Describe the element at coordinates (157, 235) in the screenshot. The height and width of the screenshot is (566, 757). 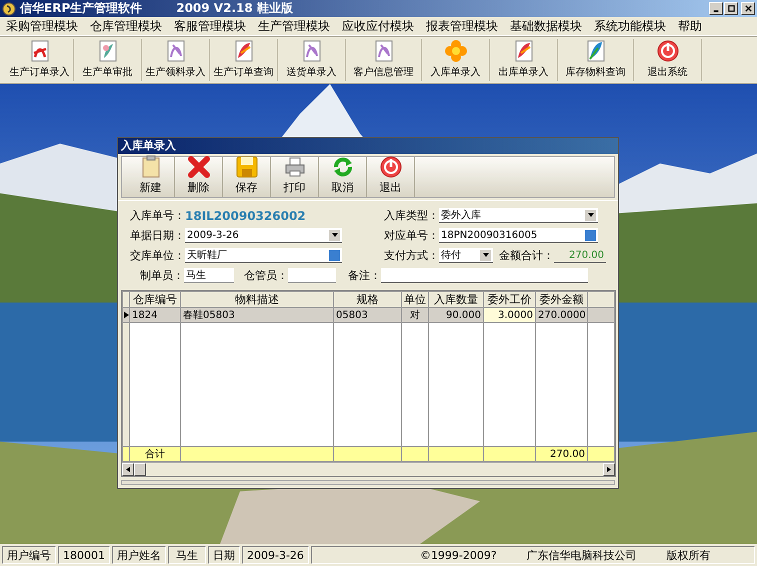
I see `field-label: 单据日期：` at that location.